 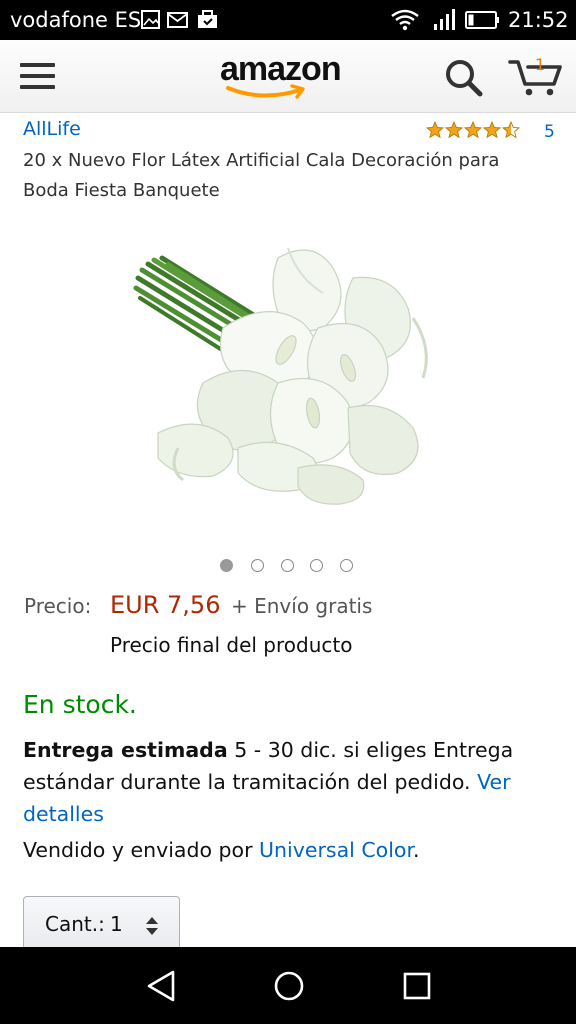 I want to click on brand-link: AllLife, so click(x=52, y=129).